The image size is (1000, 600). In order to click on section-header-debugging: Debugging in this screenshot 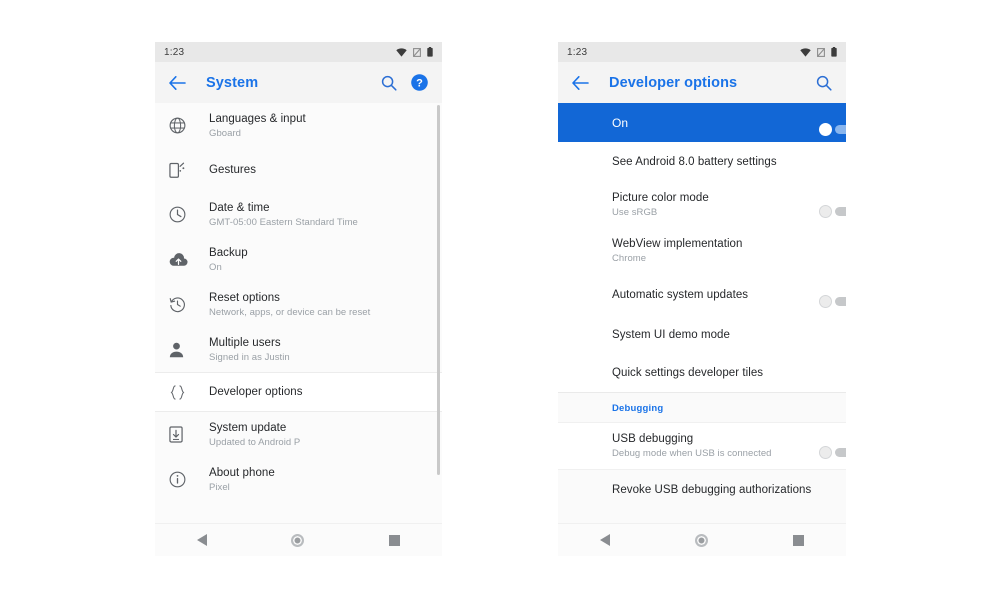, I will do `click(702, 408)`.